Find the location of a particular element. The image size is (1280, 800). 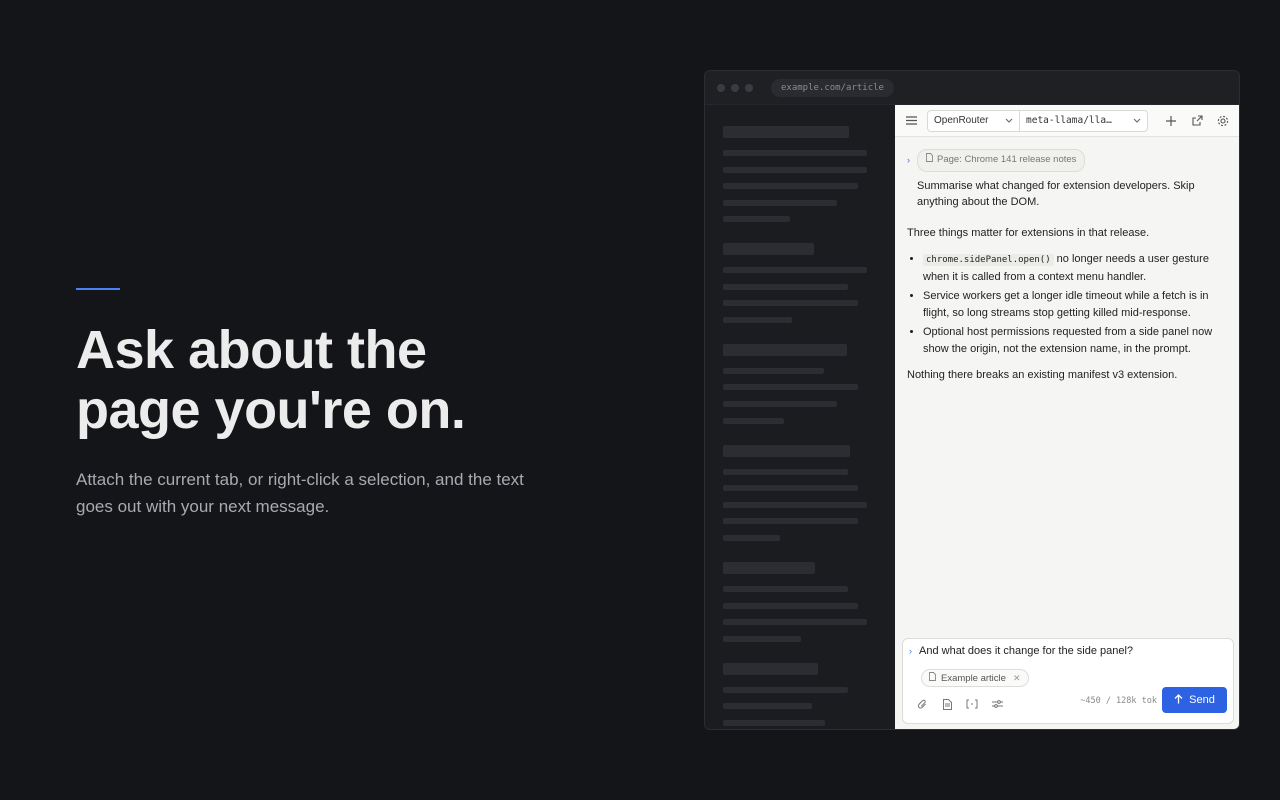

external-link-icon is located at coordinates (1197, 121).